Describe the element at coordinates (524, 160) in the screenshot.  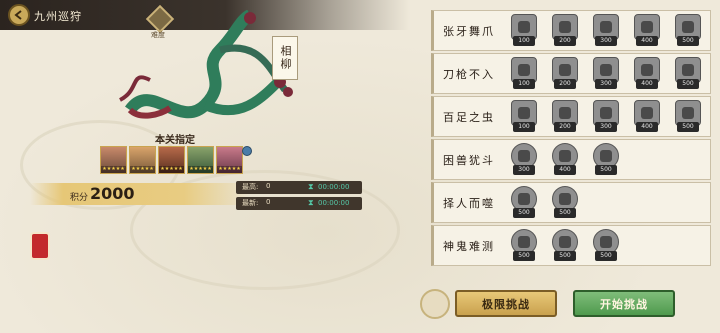
I see `sword-icon: 300` at that location.